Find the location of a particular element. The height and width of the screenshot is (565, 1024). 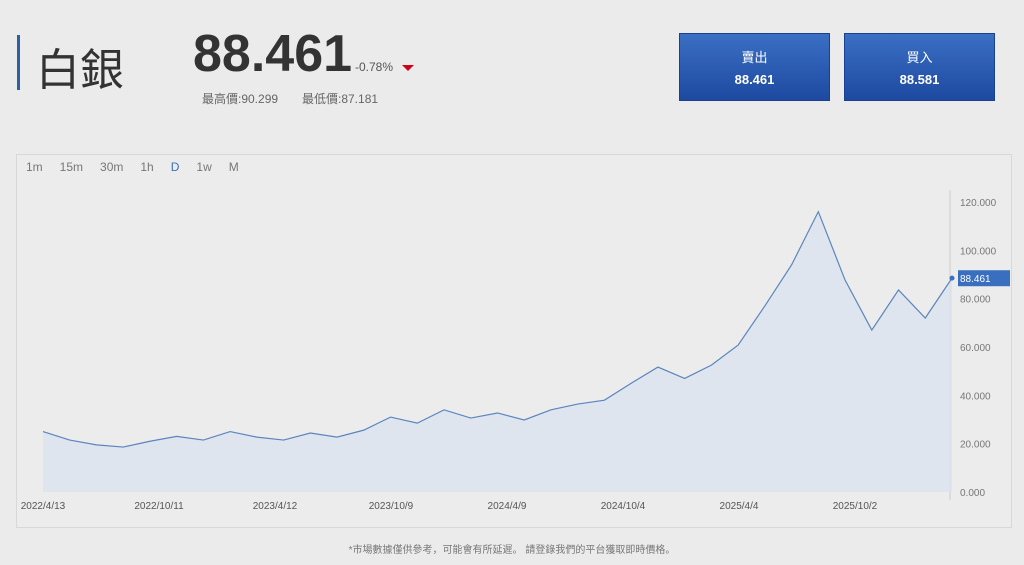

disclaimer: *市場數據僅供參考，可能會有所延遲。 請登錄我們的平台獲取即時價格。 is located at coordinates (512, 550).